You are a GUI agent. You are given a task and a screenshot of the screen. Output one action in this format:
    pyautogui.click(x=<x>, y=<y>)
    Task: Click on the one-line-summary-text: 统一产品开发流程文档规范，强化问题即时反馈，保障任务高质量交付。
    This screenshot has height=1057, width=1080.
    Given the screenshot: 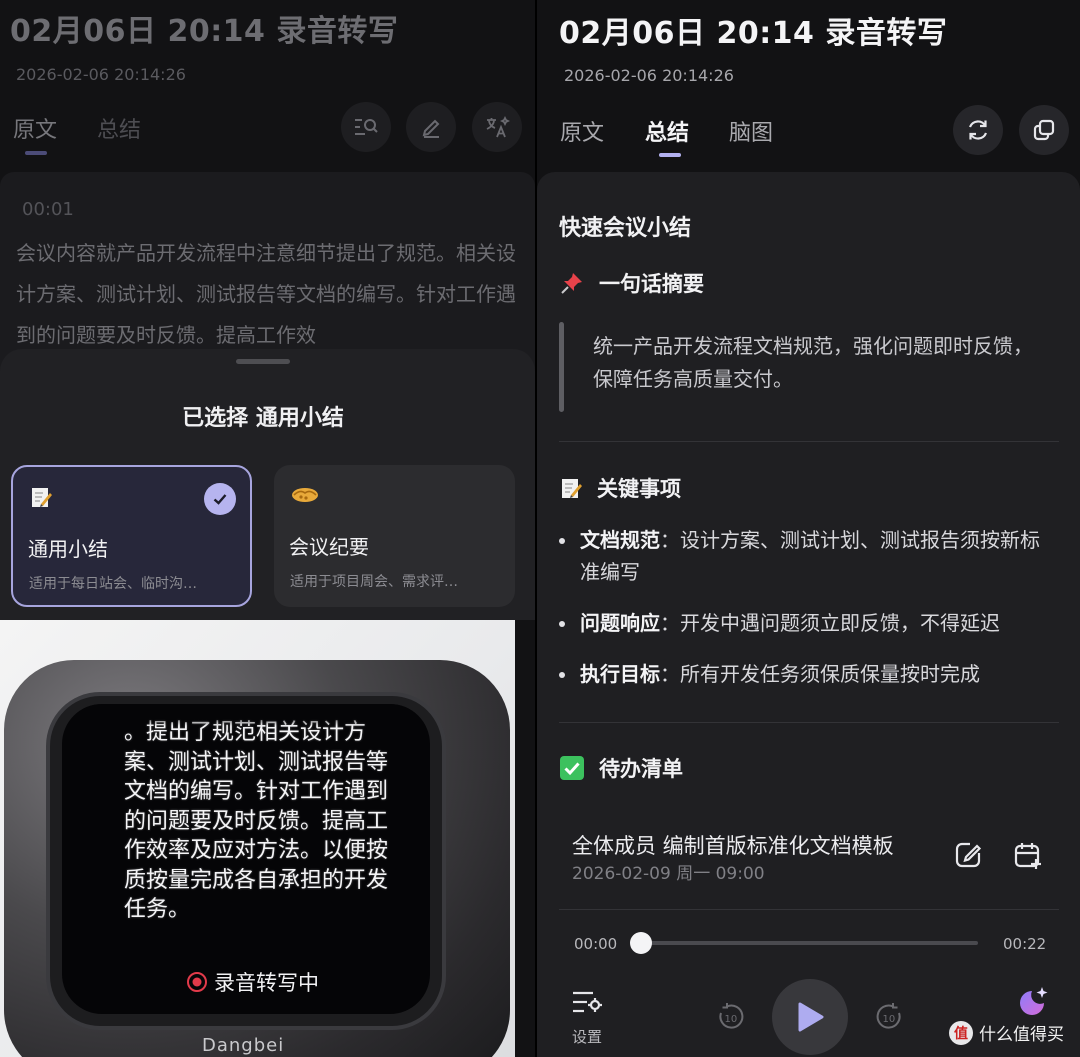 What is the action you would take?
    pyautogui.click(x=813, y=362)
    